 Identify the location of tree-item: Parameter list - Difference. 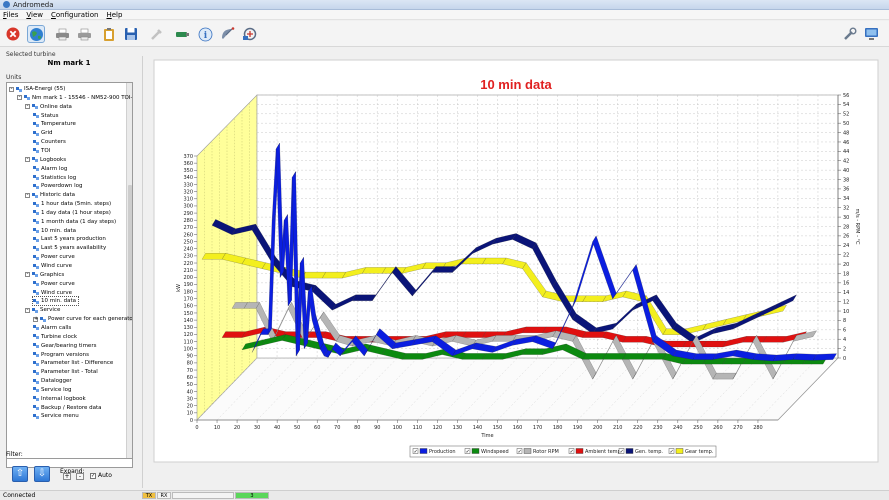
(73, 363).